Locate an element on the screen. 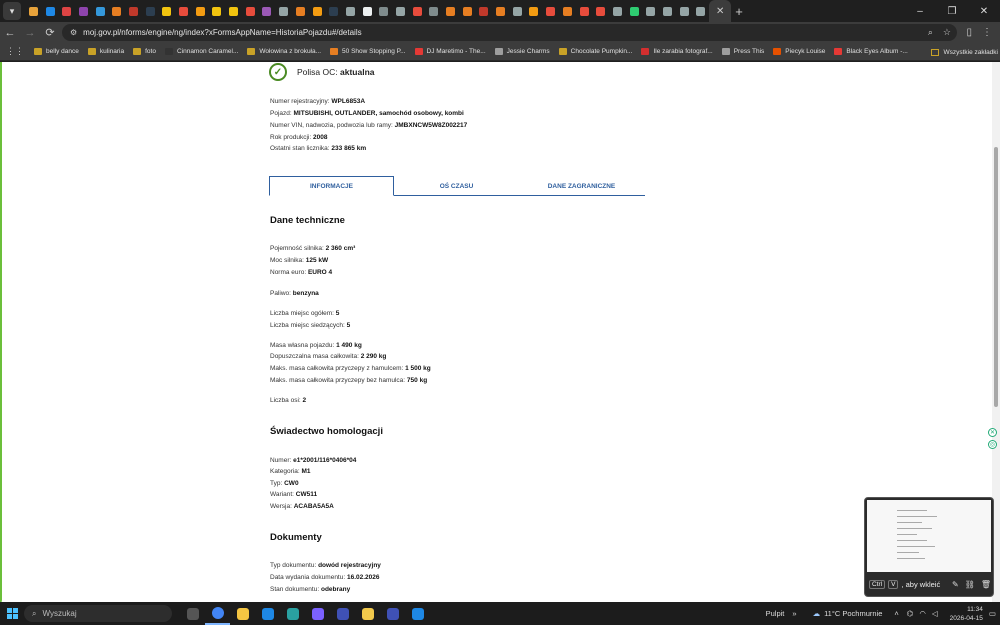  chevron-icon: » is located at coordinates (794, 613).